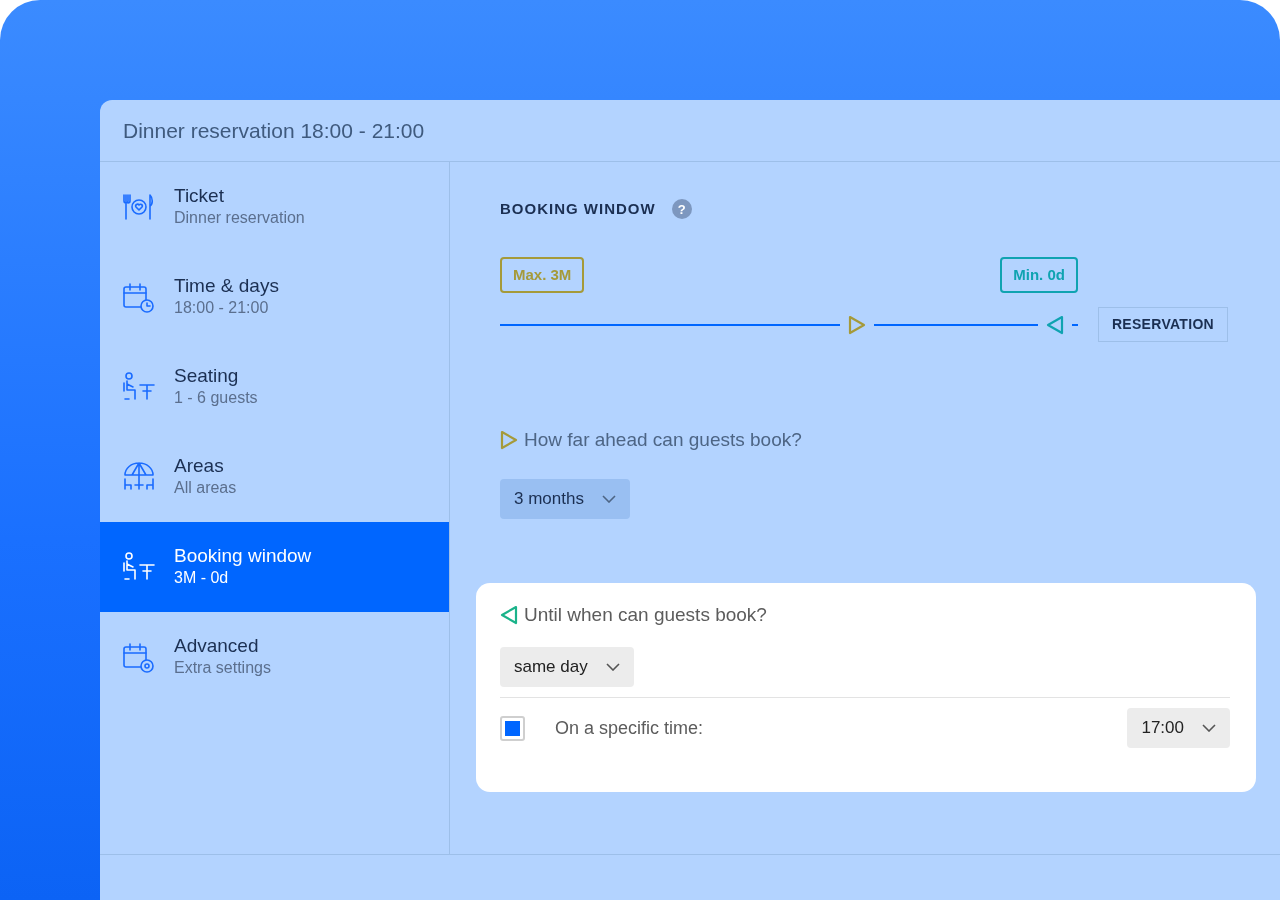 The width and height of the screenshot is (1280, 900). I want to click on sidebar-item: Advanced Extra settings, so click(274, 657).